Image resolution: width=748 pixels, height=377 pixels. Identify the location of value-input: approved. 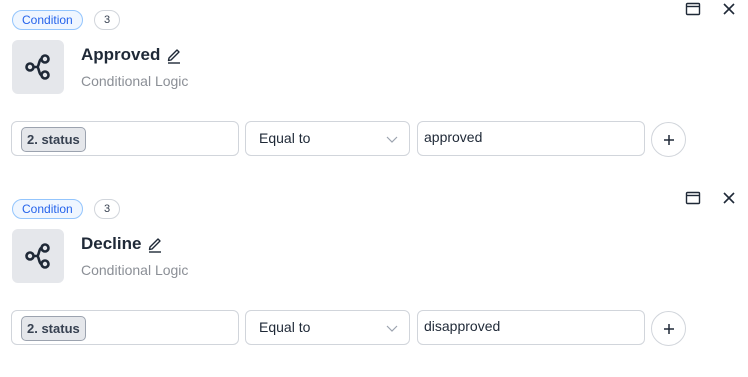
(531, 138).